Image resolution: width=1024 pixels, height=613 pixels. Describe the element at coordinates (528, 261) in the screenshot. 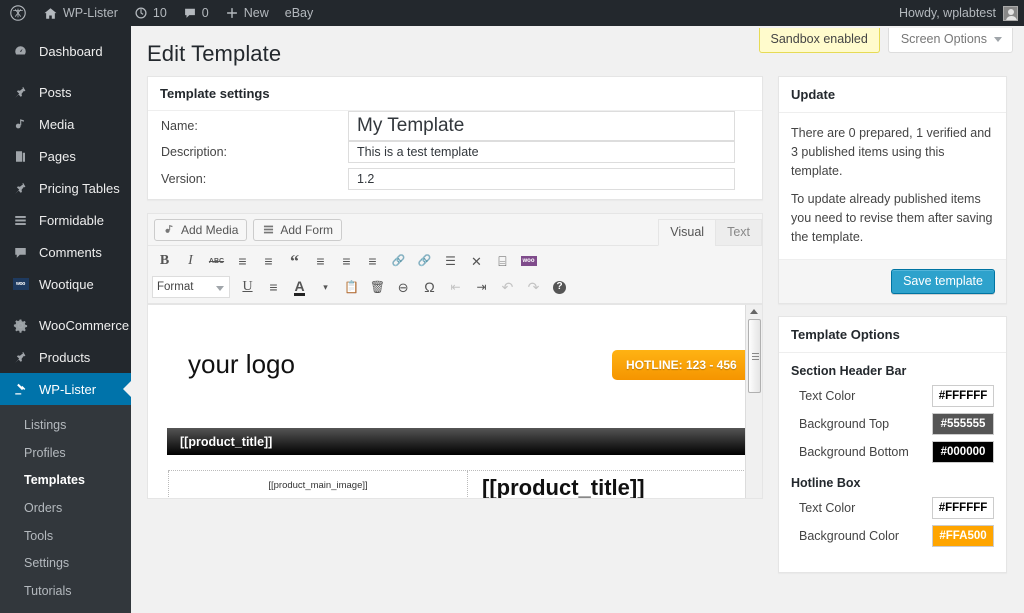

I see `woocommerce-shortcode-icon: woo` at that location.